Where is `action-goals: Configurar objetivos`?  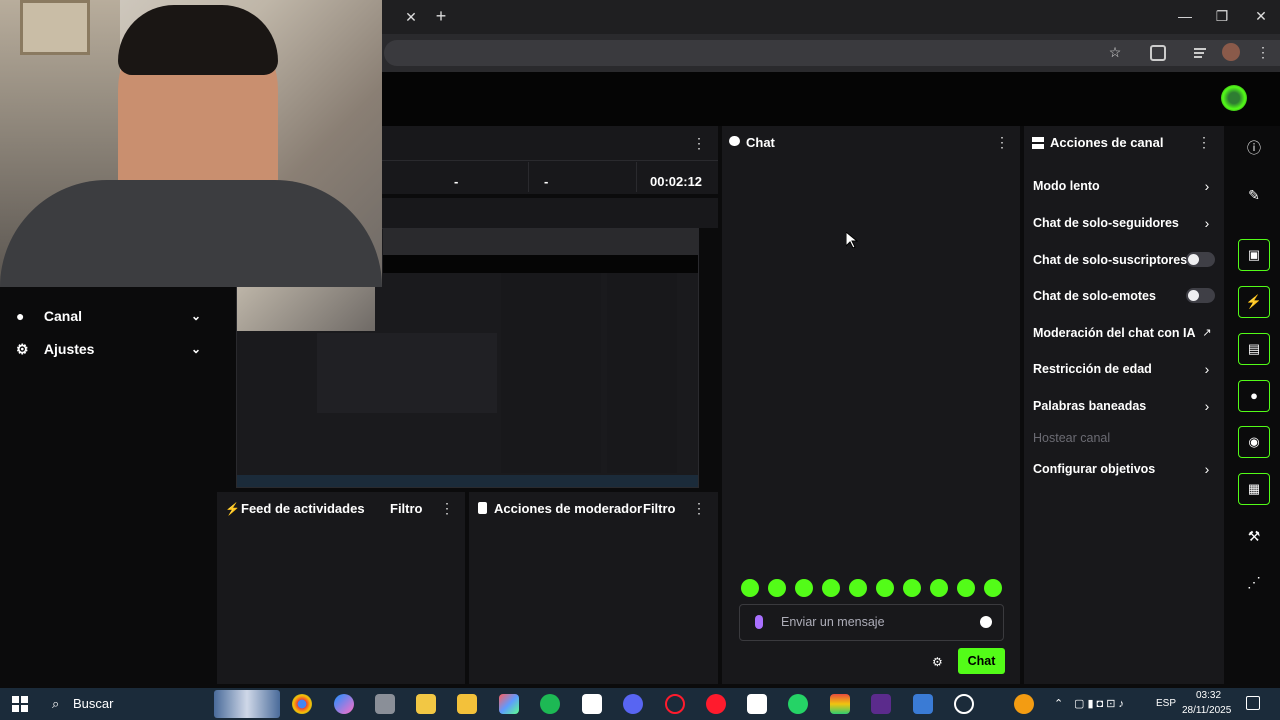
action-goals: Configurar objetivos is located at coordinates (1123, 469).